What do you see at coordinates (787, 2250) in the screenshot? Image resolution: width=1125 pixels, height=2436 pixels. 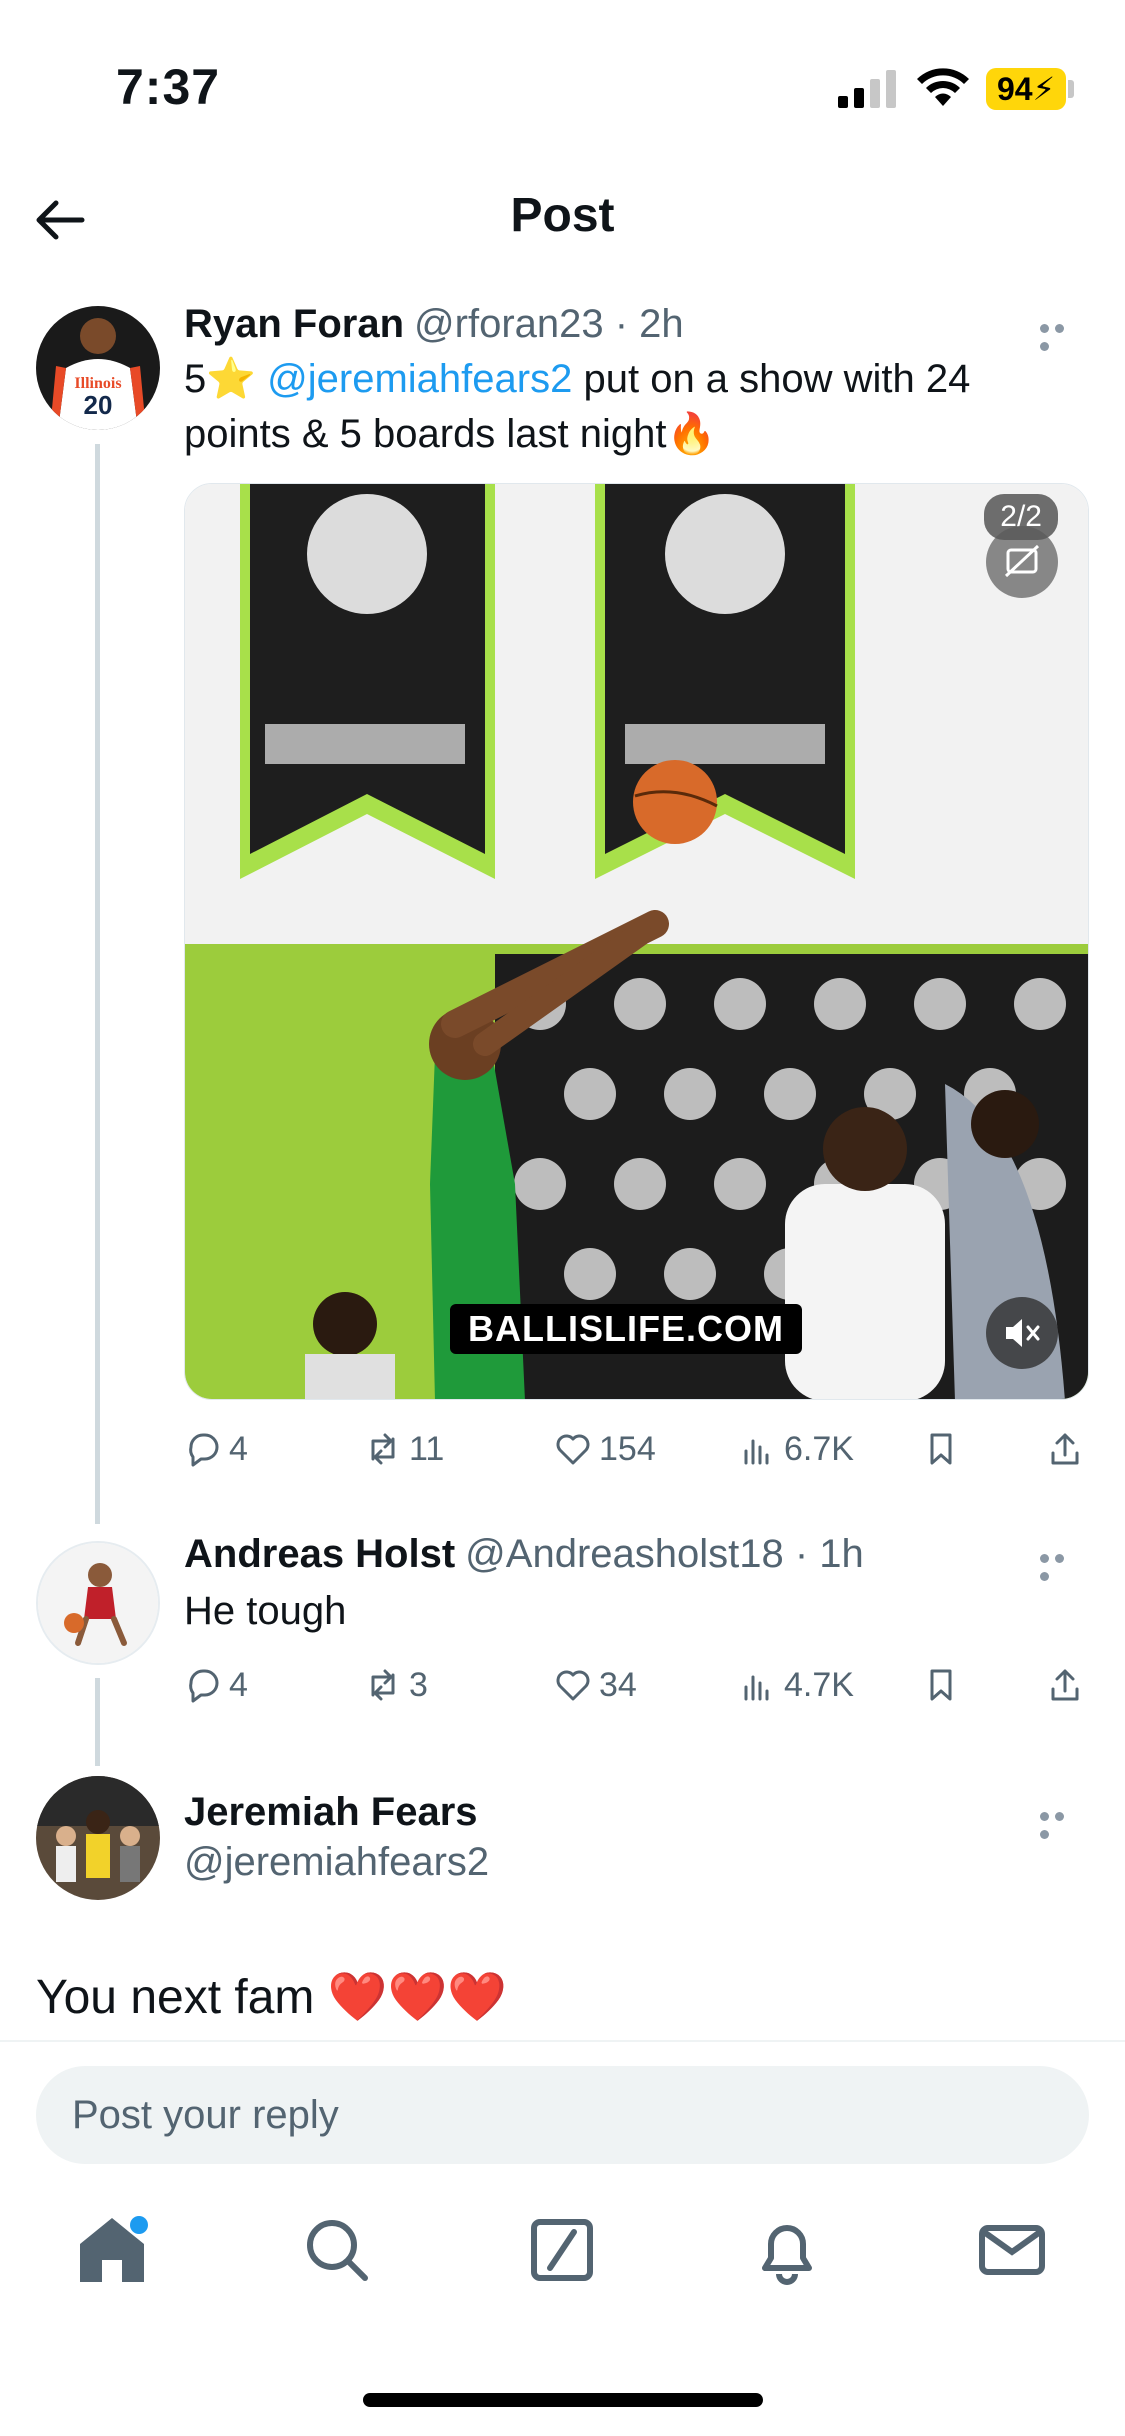 I see `notifications-icon` at bounding box center [787, 2250].